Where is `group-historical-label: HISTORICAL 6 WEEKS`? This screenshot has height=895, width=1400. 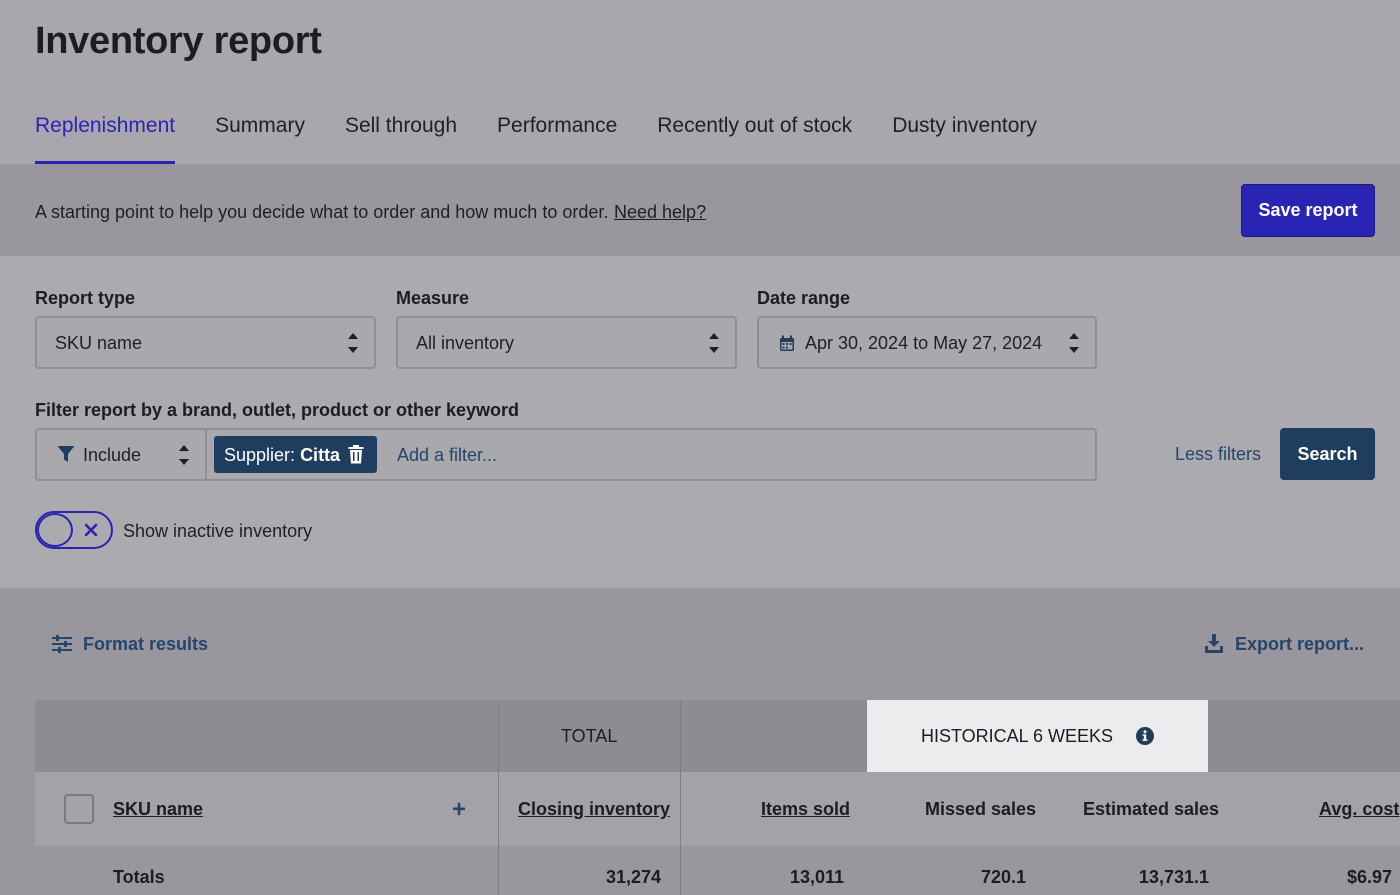
group-historical-label: HISTORICAL 6 WEEKS is located at coordinates (1017, 736).